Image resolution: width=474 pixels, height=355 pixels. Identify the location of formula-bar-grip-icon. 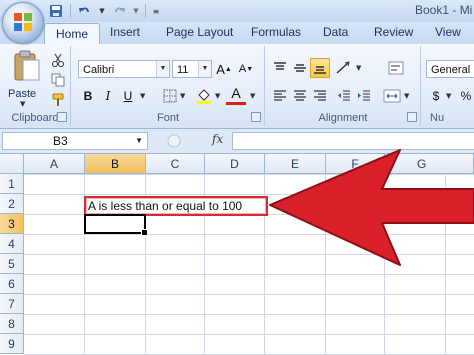
(174, 141).